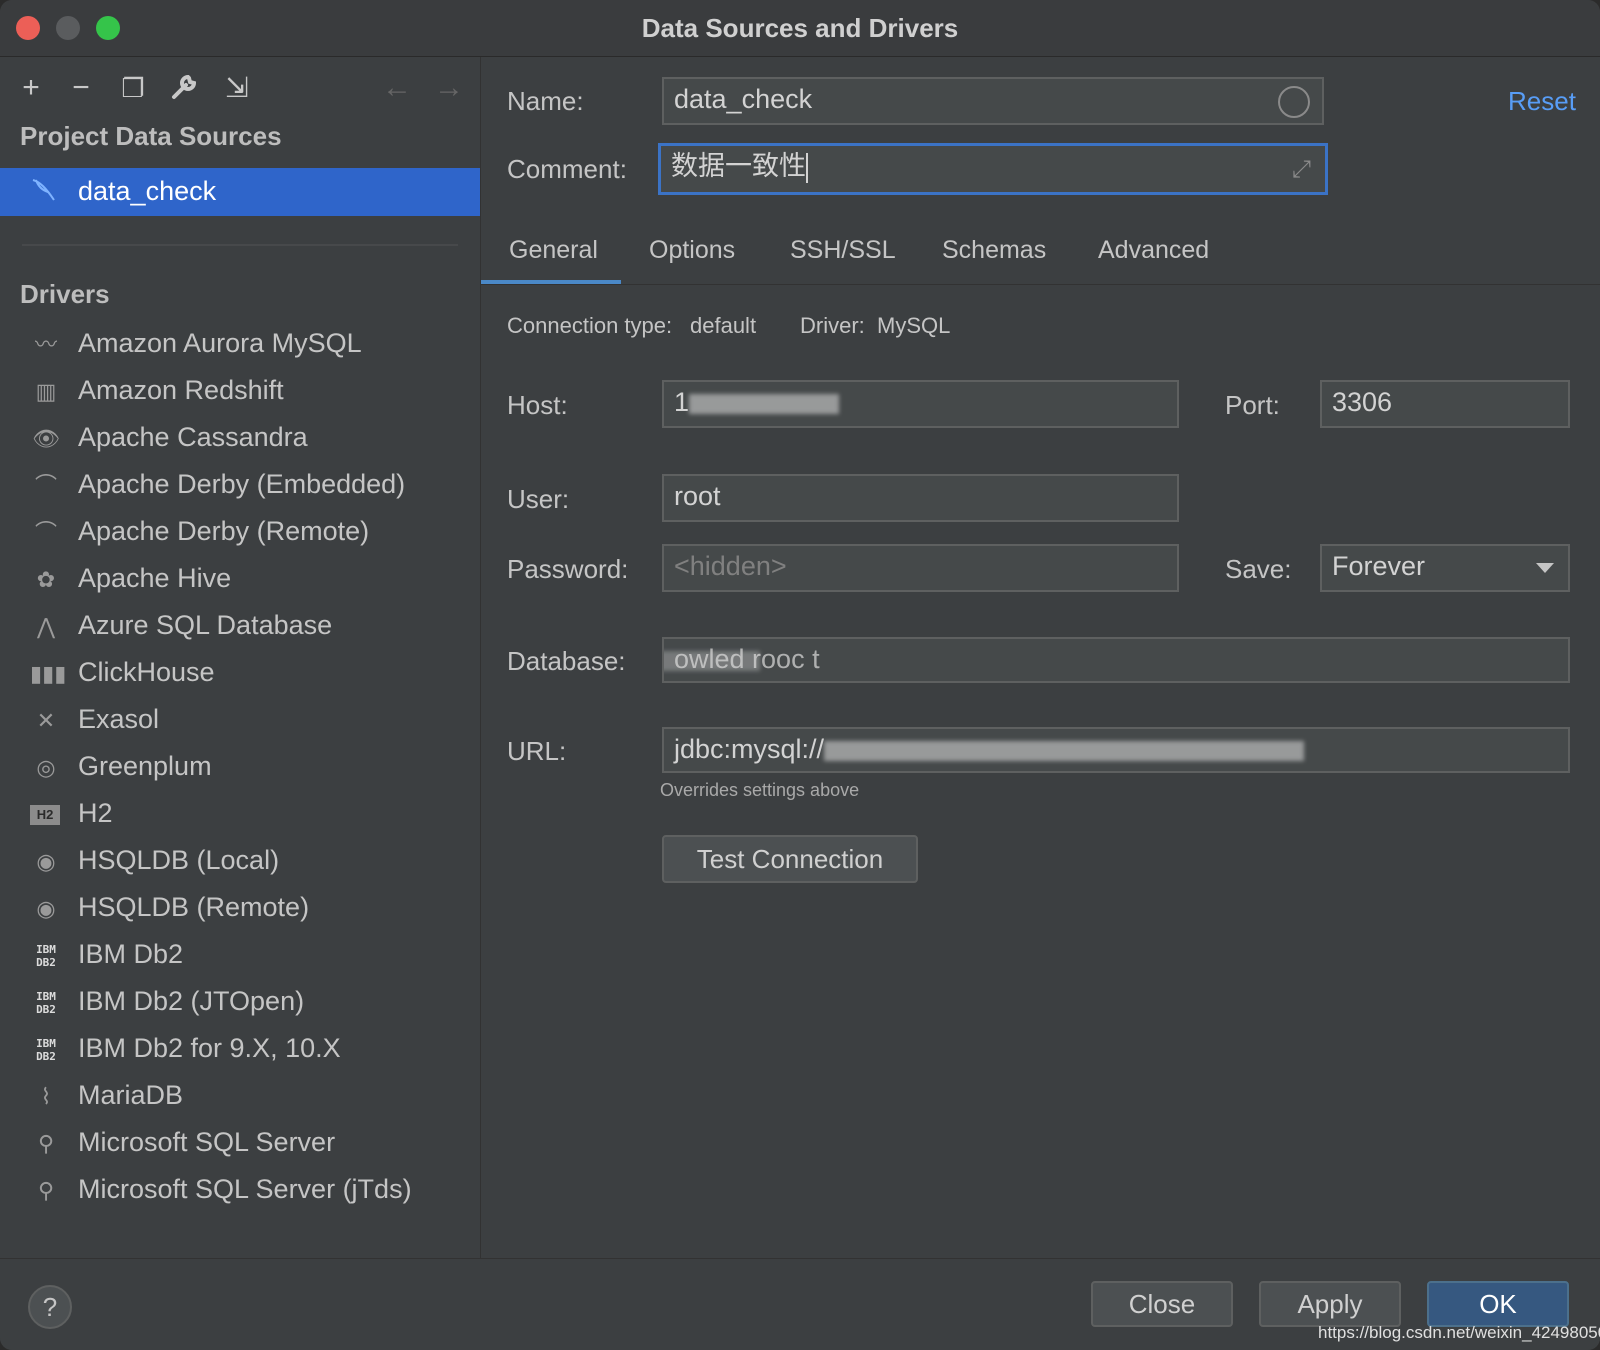 The width and height of the screenshot is (1600, 1350). Describe the element at coordinates (240, 815) in the screenshot. I see `driver-item: H2 H2` at that location.